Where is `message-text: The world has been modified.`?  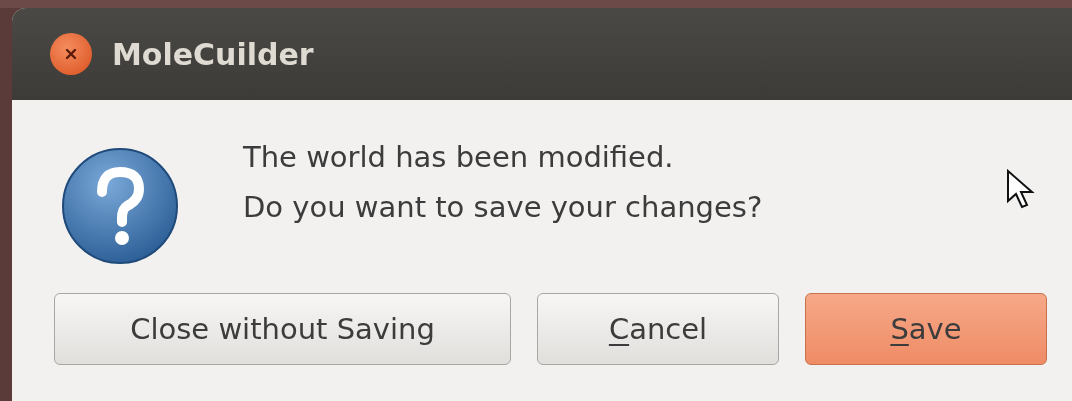
message-text: The world has been modified. is located at coordinates (459, 157).